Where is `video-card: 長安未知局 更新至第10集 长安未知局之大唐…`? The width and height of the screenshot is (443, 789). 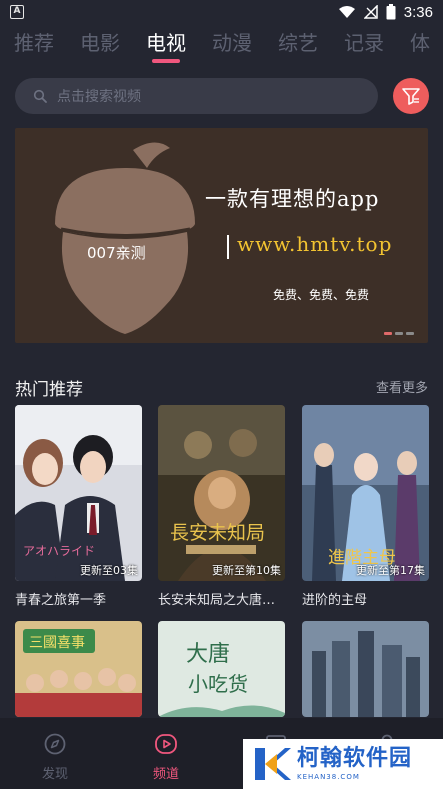 video-card: 長安未知局 更新至第10集 长安未知局之大唐… is located at coordinates (221, 506).